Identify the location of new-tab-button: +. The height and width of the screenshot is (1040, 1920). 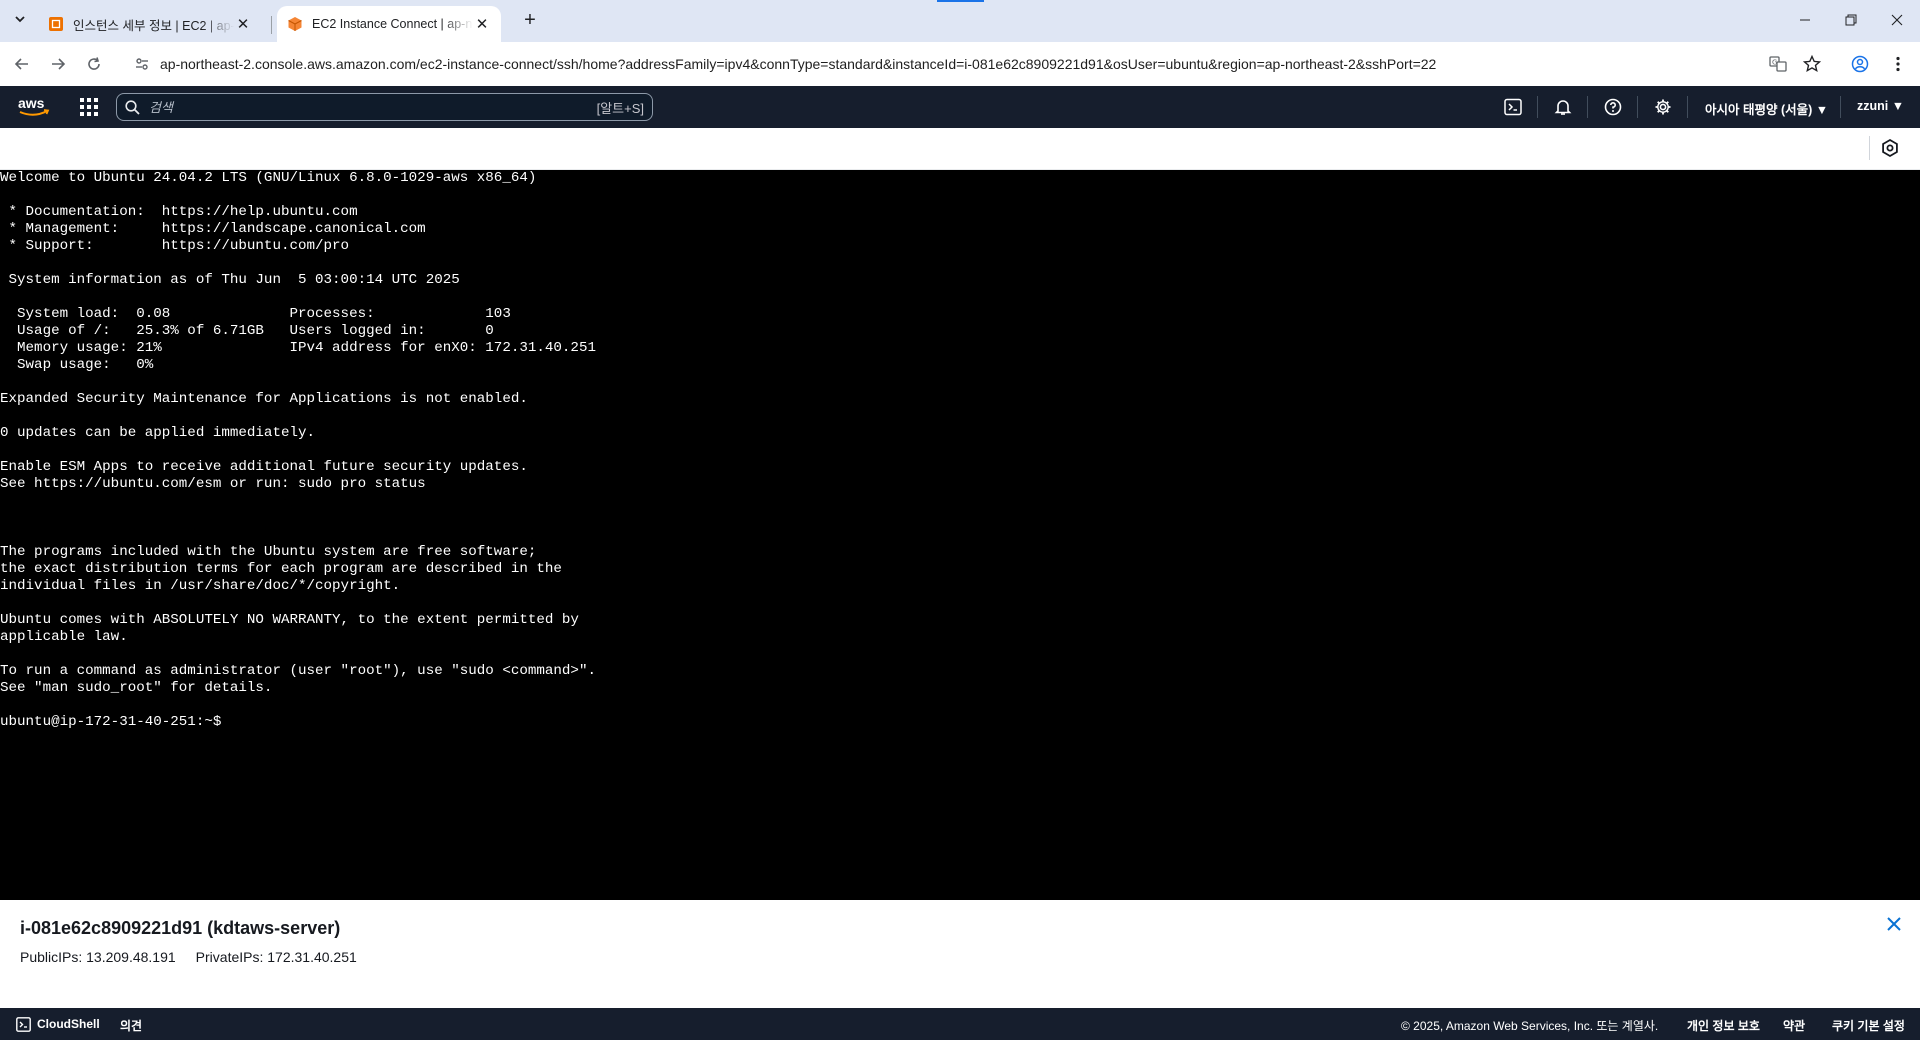
(530, 20).